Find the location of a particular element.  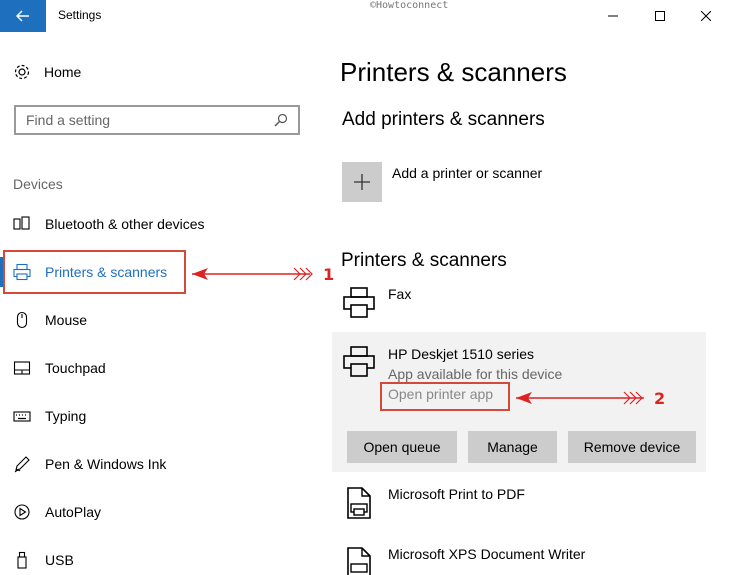

sidebar-item-label: USB is located at coordinates (59, 560).